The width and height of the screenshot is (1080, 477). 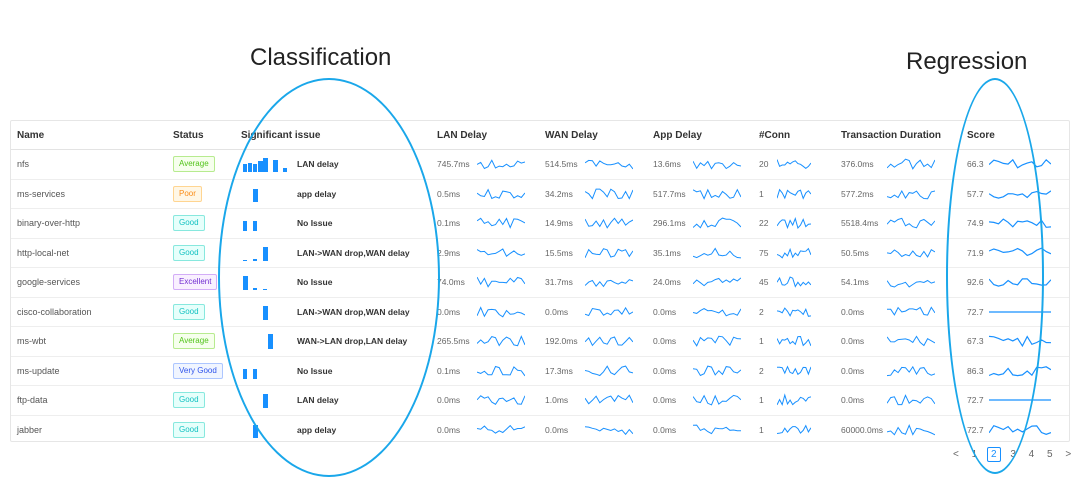 I want to click on conn-cell: 75, so click(x=794, y=253).